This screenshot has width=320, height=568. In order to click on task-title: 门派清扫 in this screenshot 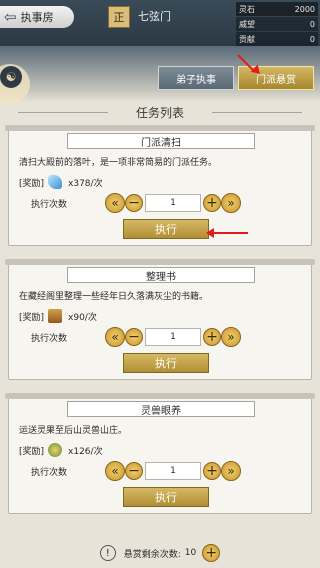, I will do `click(161, 141)`.